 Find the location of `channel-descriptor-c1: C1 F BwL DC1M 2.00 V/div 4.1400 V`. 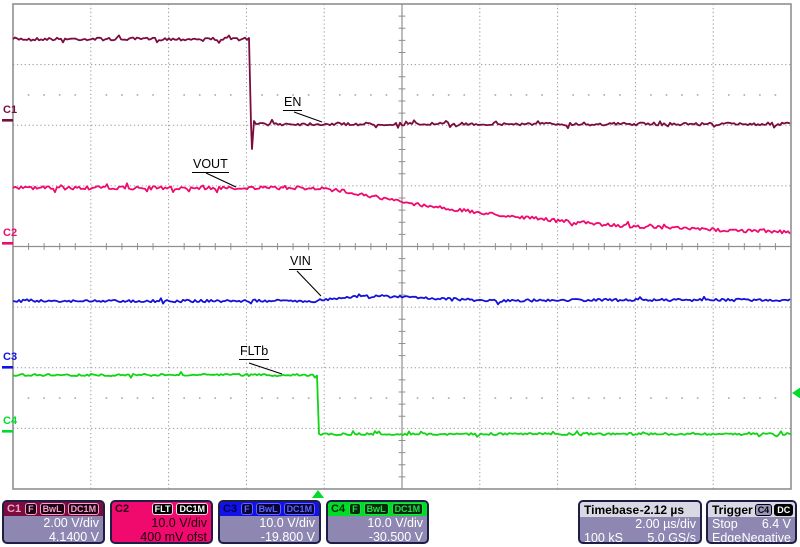

channel-descriptor-c1: C1 F BwL DC1M 2.00 V/div 4.1400 V is located at coordinates (53, 522).